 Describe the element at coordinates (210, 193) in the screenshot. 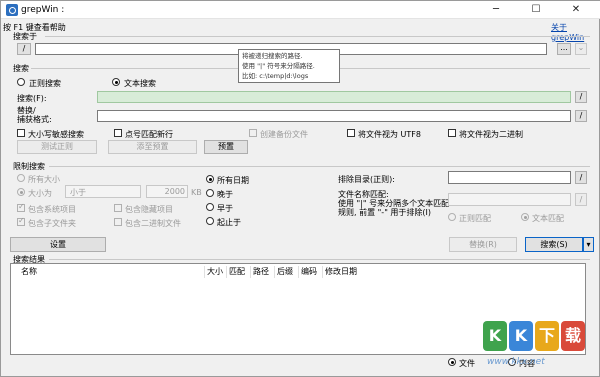

I see `newer-radio` at that location.